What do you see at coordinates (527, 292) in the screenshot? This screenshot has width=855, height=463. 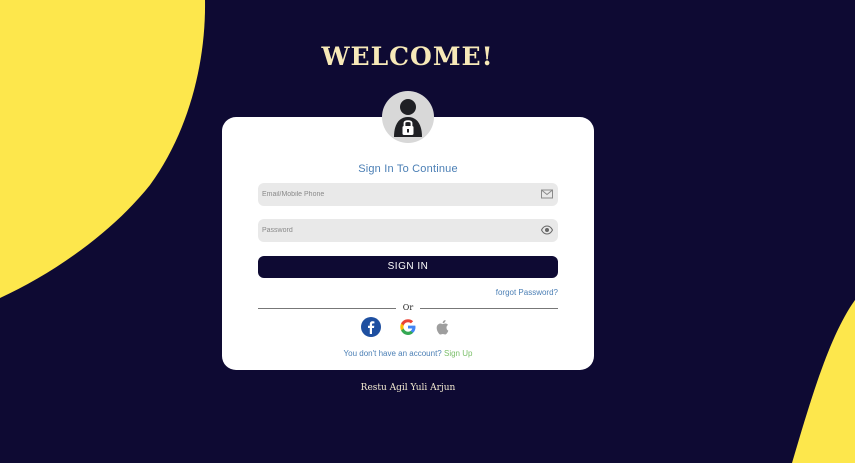 I see `forgot-password-link: forgot Password?` at bounding box center [527, 292].